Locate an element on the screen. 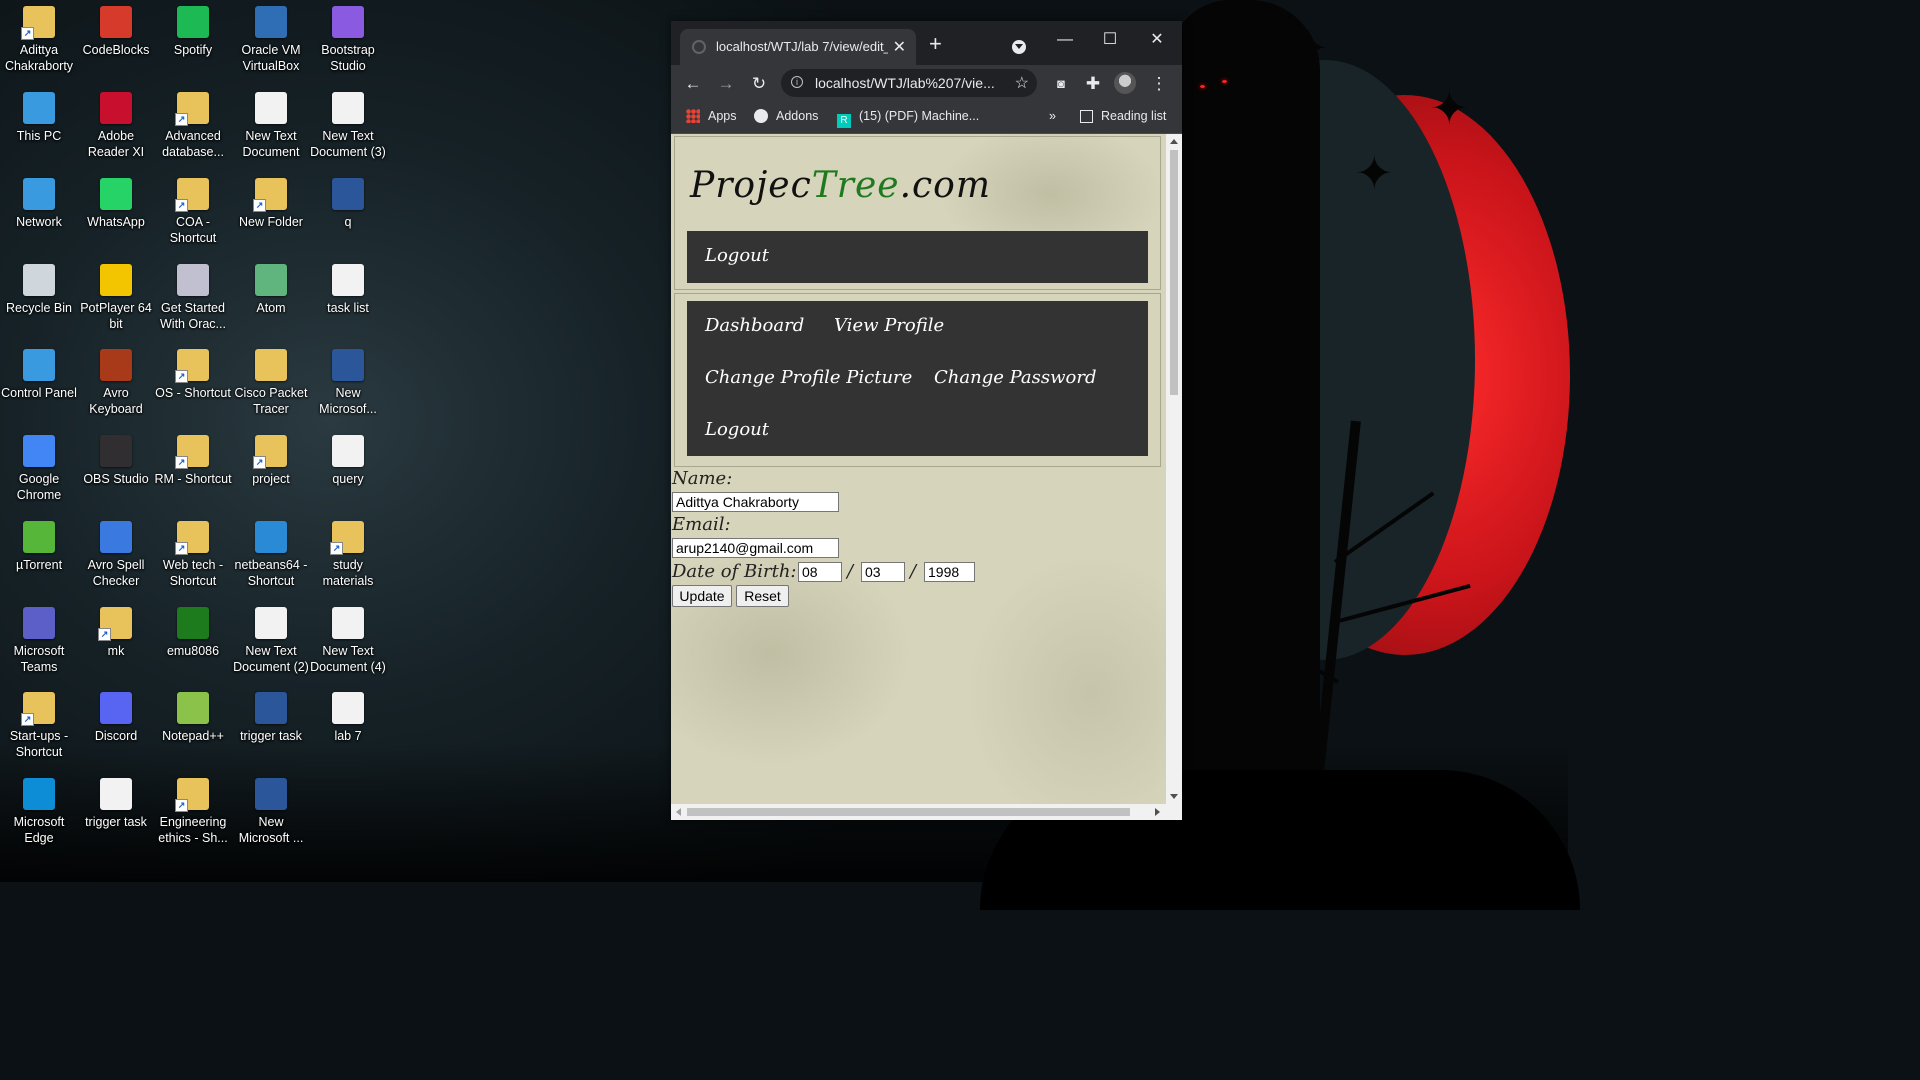 The image size is (1920, 1080). address-bar: i localhost/WTJ/lab%207/vie... ☆ is located at coordinates (909, 83).